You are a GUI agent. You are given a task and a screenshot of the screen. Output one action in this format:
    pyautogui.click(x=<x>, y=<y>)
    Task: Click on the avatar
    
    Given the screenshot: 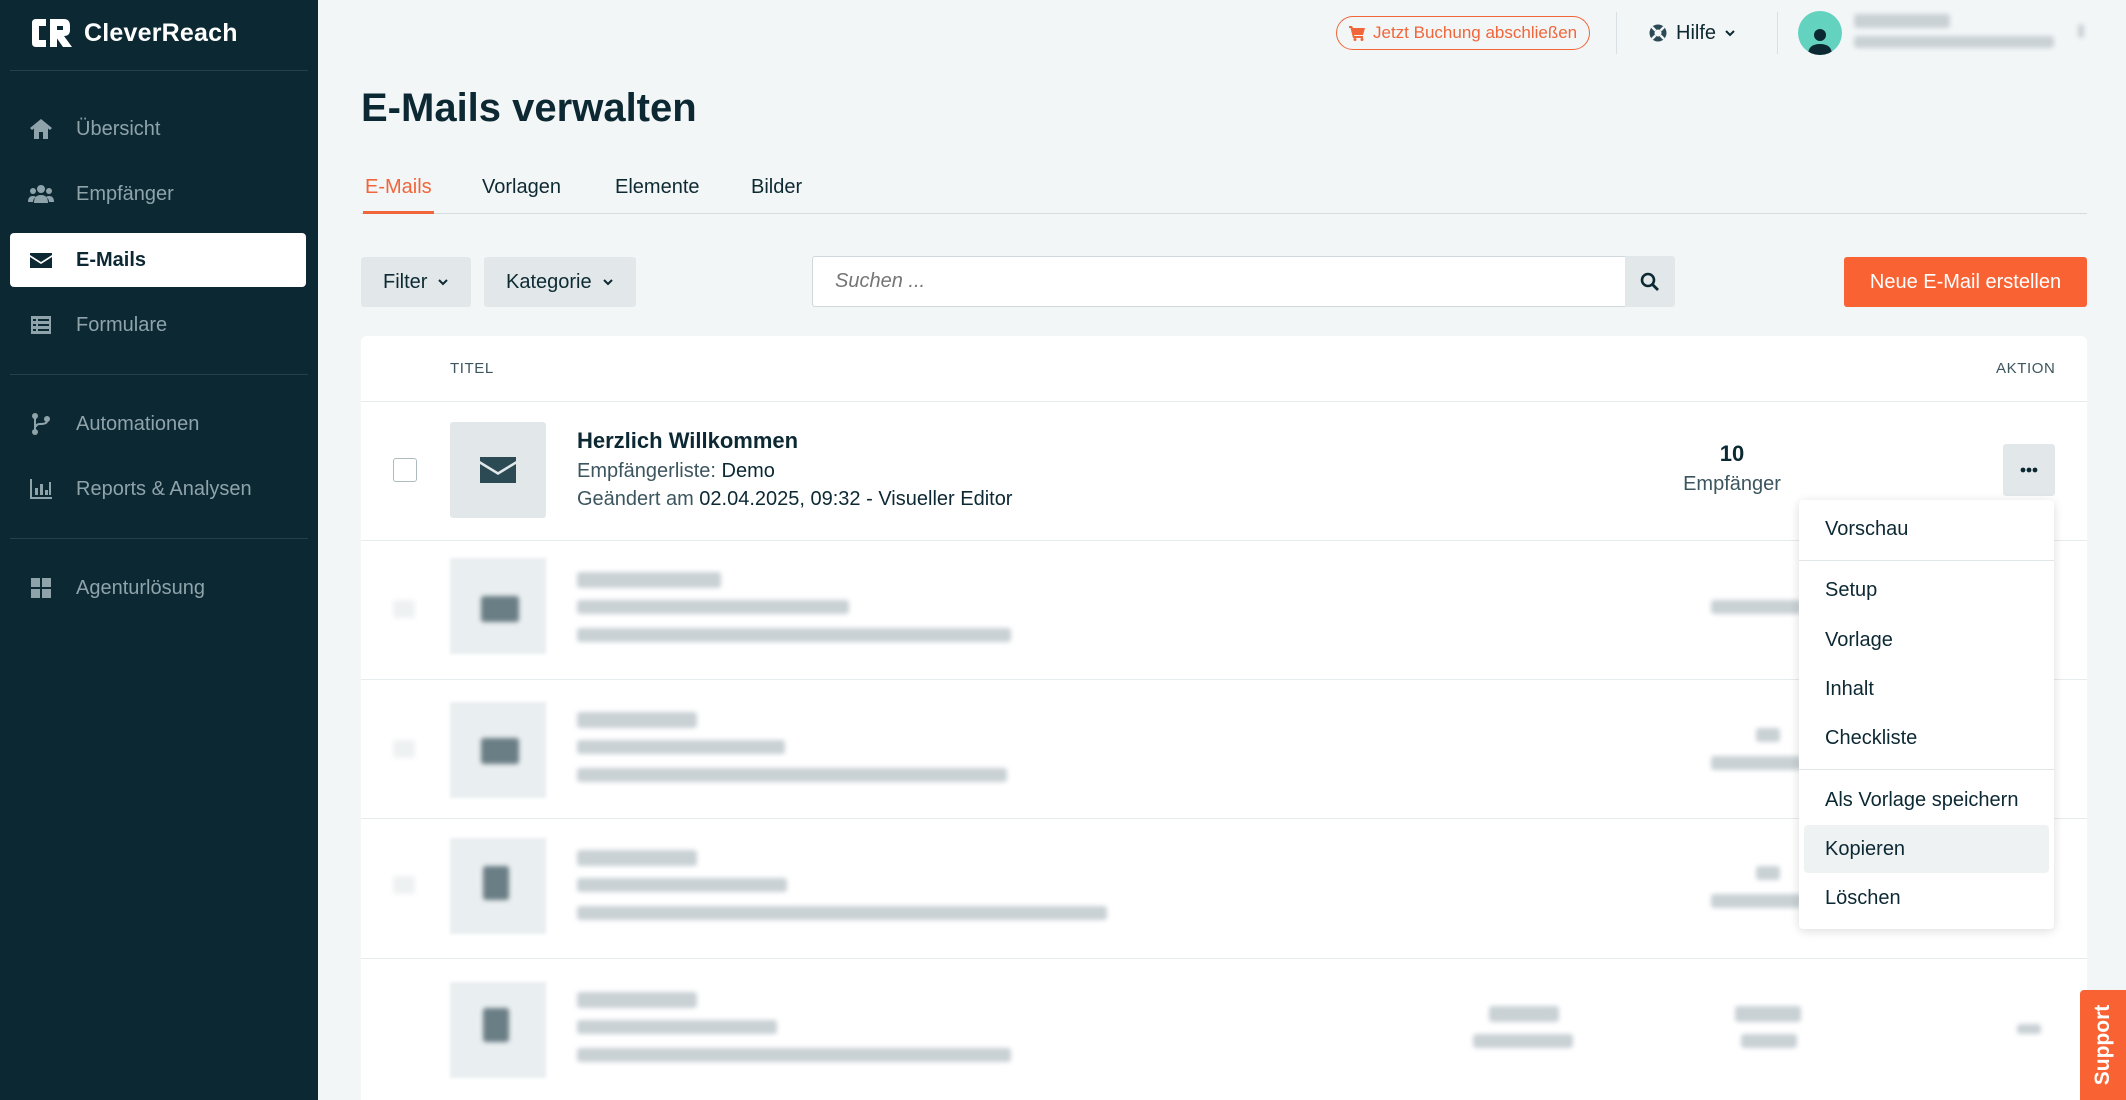 What is the action you would take?
    pyautogui.click(x=1820, y=33)
    